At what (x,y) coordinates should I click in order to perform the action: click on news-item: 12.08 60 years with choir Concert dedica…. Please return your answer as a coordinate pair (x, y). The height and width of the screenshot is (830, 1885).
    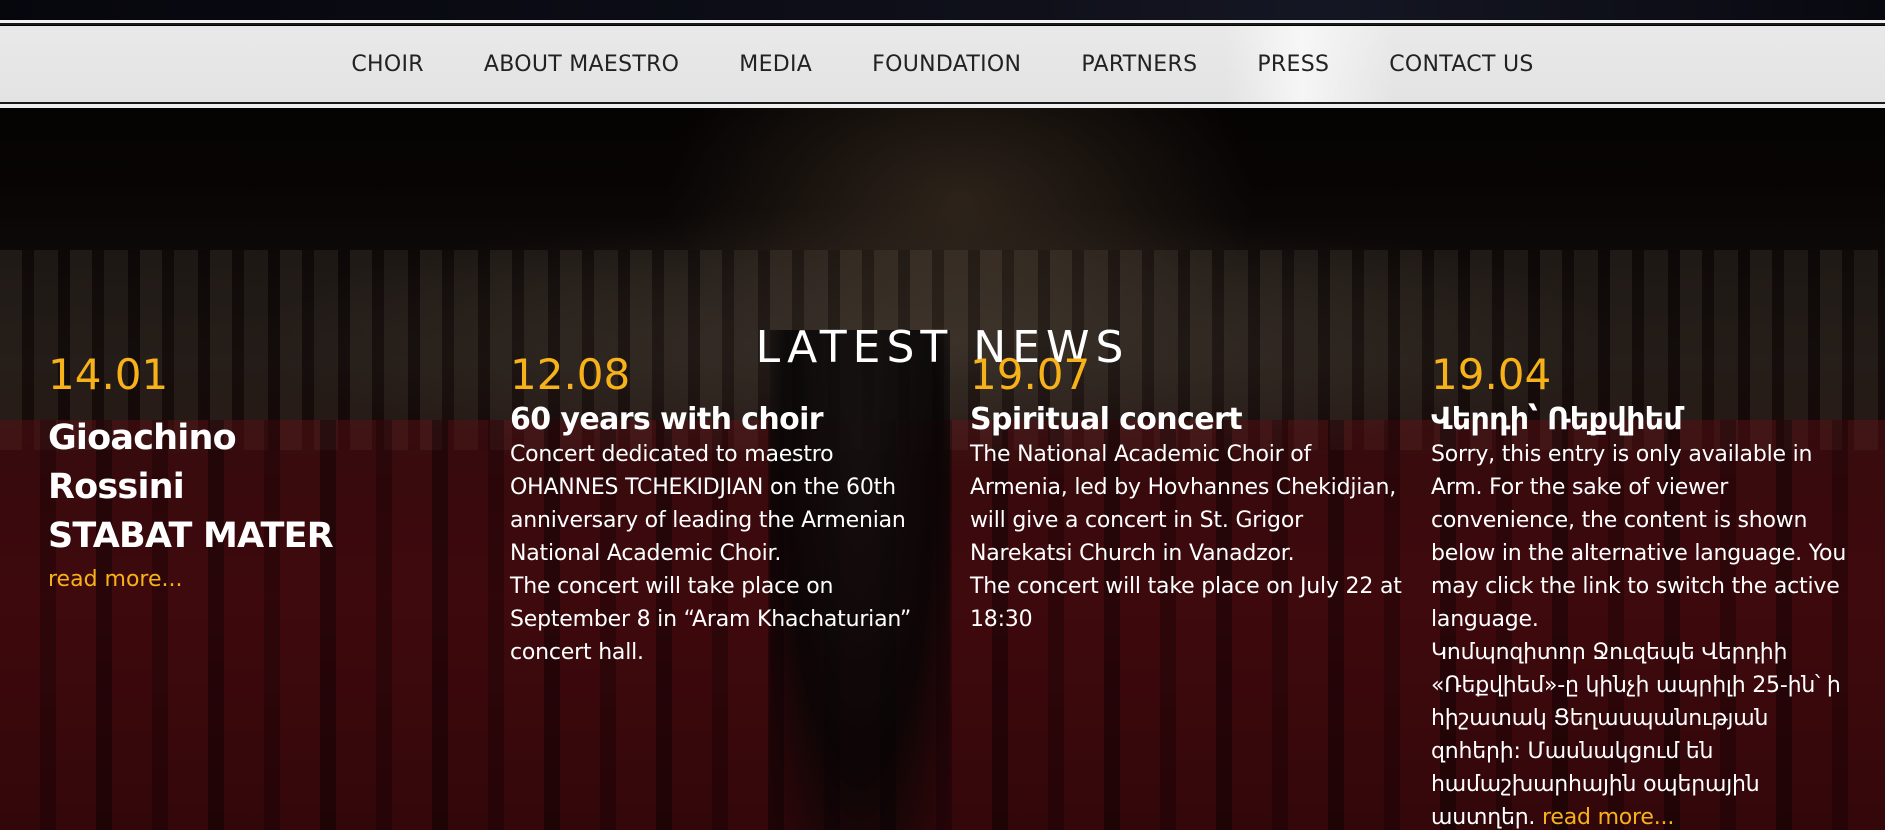
    Looking at the image, I should click on (727, 509).